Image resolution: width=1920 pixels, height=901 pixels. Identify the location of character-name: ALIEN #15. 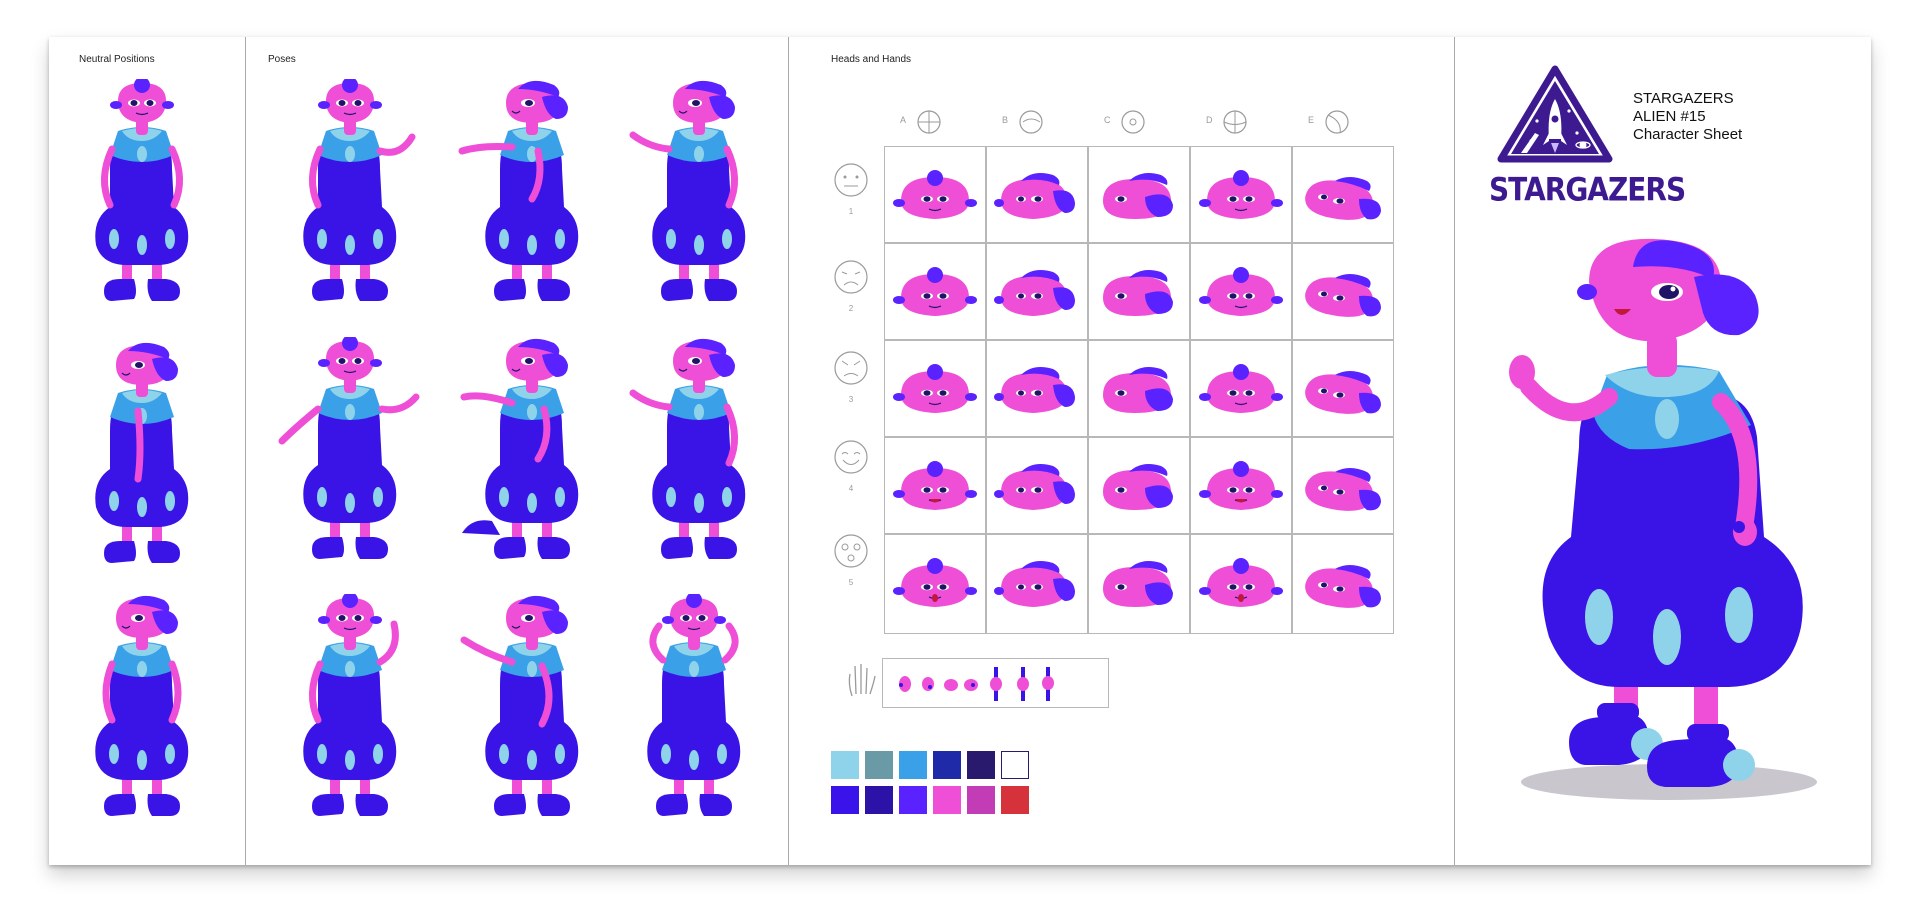
(1669, 116).